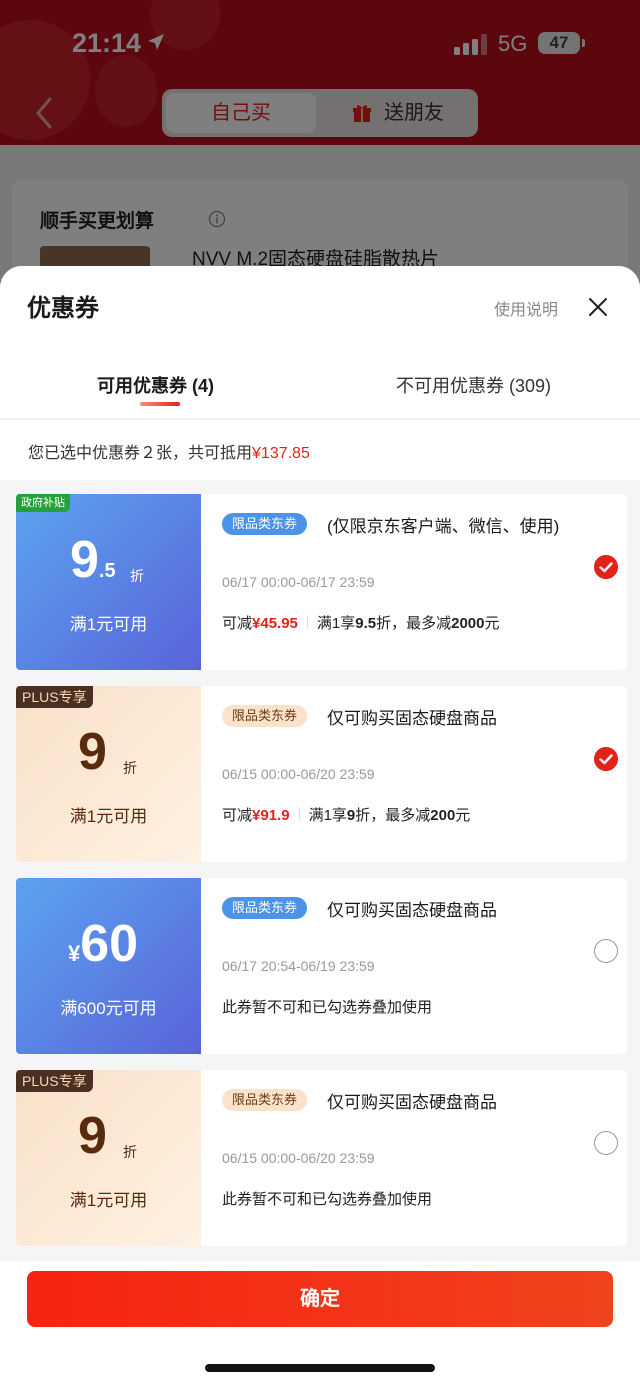 The height and width of the screenshot is (1387, 640). What do you see at coordinates (320, 342) in the screenshot?
I see `sheet-header: 优惠券 使用说明 可用优惠券 (4) 不可用优惠券 (309)` at bounding box center [320, 342].